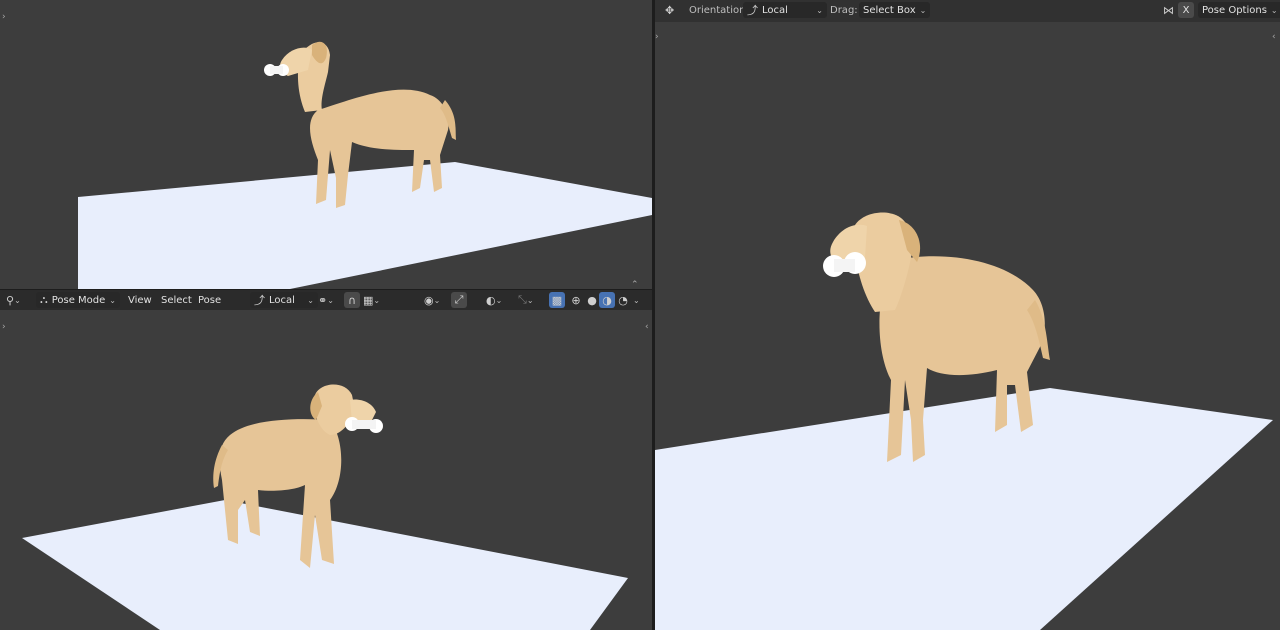 The height and width of the screenshot is (630, 1280). I want to click on material-icon: ◑, so click(607, 300).